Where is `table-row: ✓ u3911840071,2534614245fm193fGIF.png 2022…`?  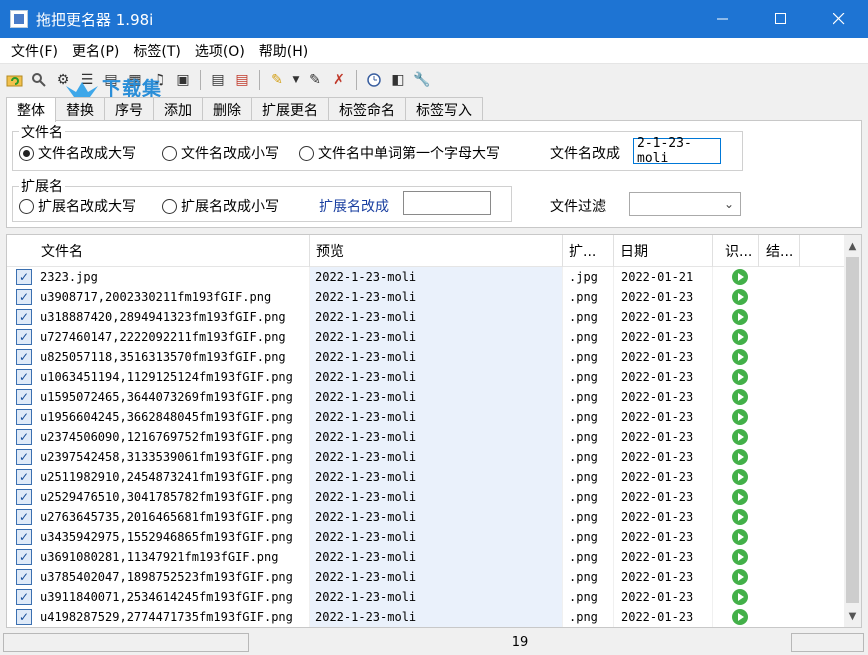 table-row: ✓ u3911840071,2534614245fm193fGIF.png 2022… is located at coordinates (426, 597).